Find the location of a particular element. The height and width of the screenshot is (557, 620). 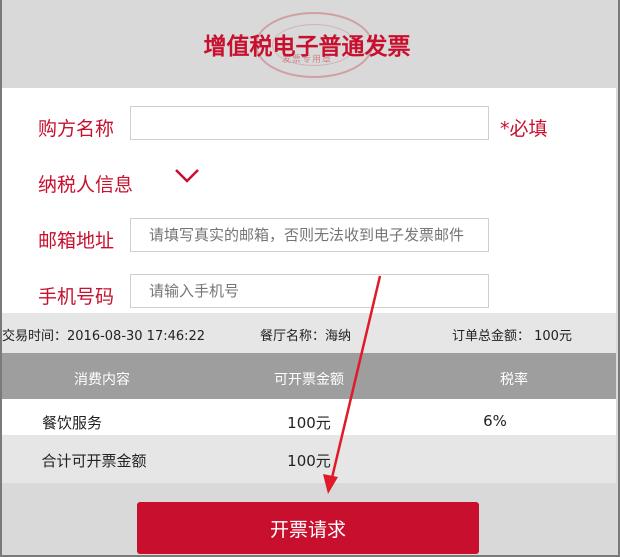

chevron-down-icon is located at coordinates (187, 176).